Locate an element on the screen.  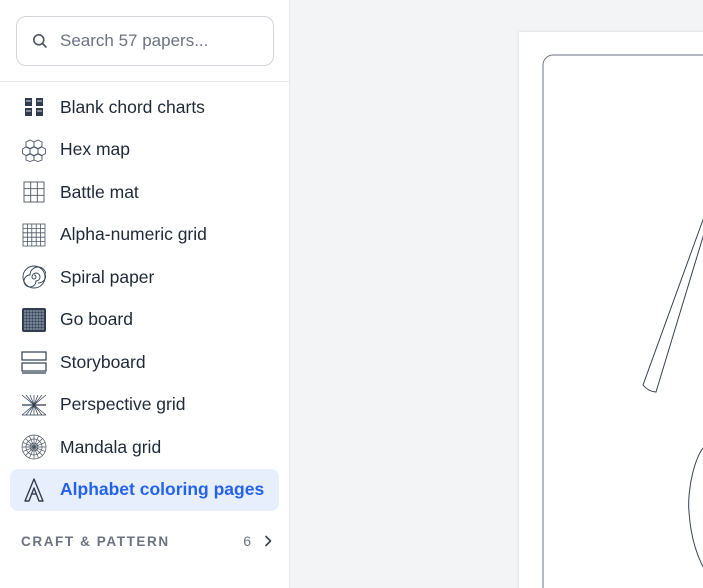
sidebar-item-label: Alpha-numeric grid is located at coordinates (133, 234).